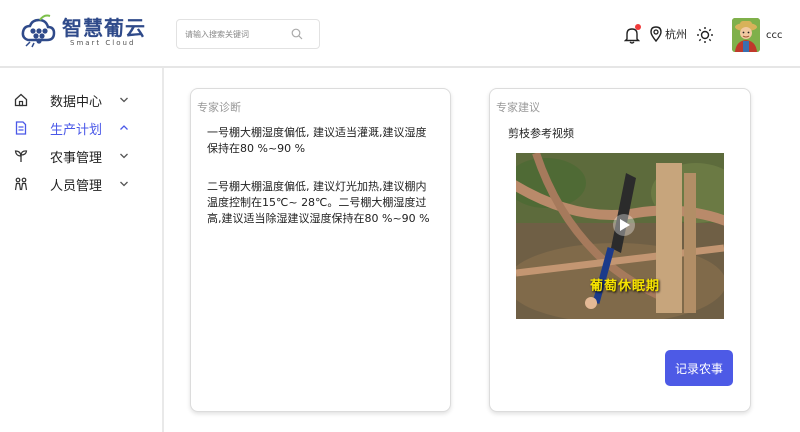  I want to click on sun-icon, so click(705, 35).